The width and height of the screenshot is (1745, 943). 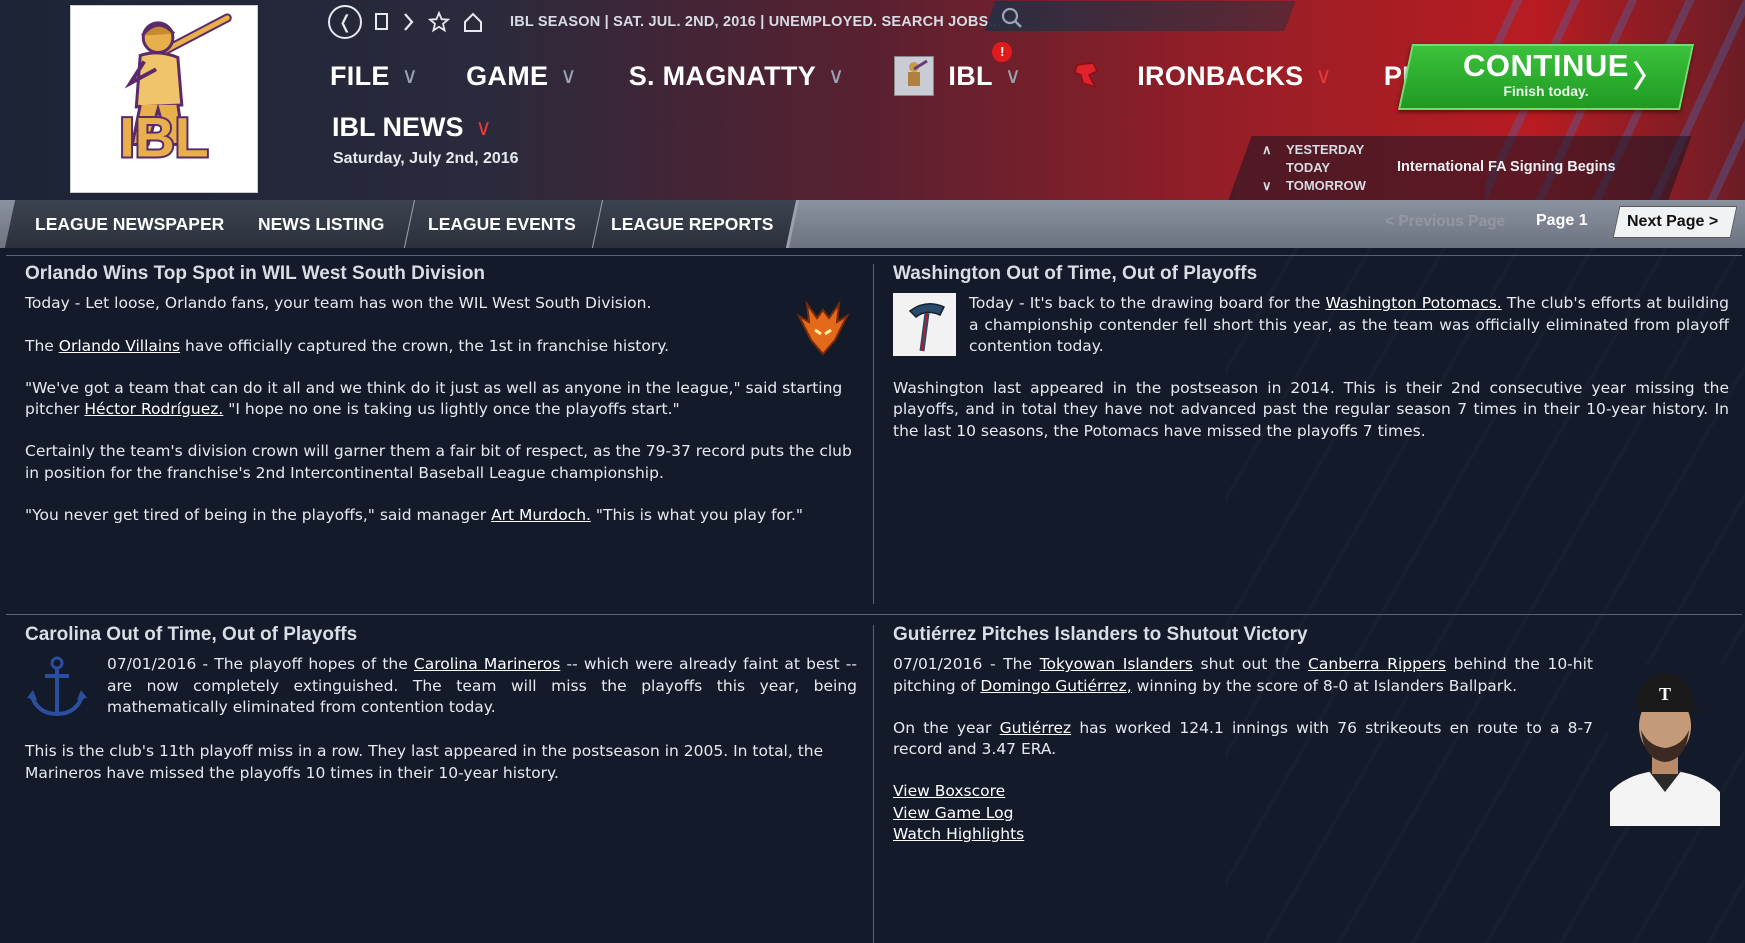 What do you see at coordinates (692, 224) in the screenshot?
I see `tab-league-reports: LEAGUE REPORTS` at bounding box center [692, 224].